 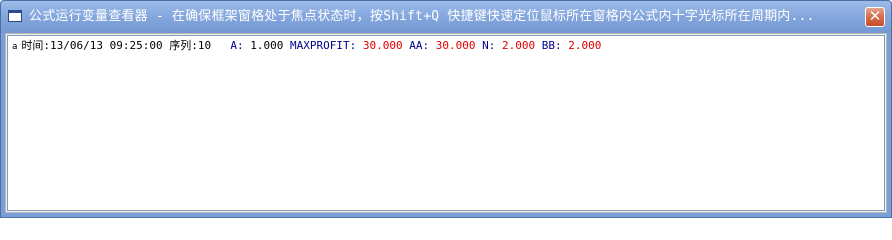 I want to click on var-name-bb: BB:, so click(x=551, y=45).